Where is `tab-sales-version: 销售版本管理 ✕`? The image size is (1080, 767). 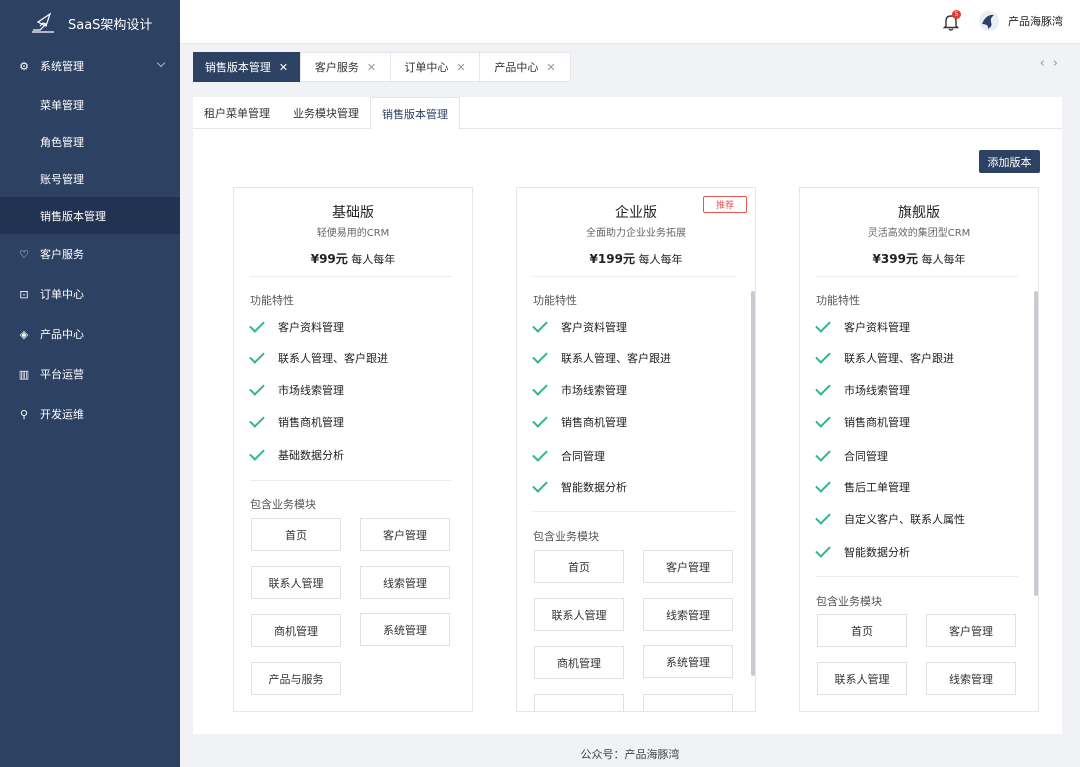
tab-sales-version: 销售版本管理 ✕ is located at coordinates (246, 67).